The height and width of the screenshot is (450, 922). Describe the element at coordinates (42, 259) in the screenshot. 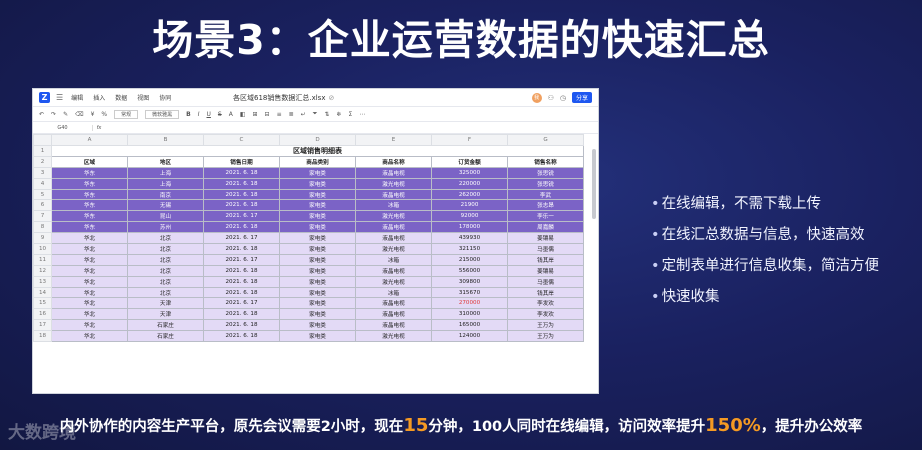

I see `row-number: 11` at that location.